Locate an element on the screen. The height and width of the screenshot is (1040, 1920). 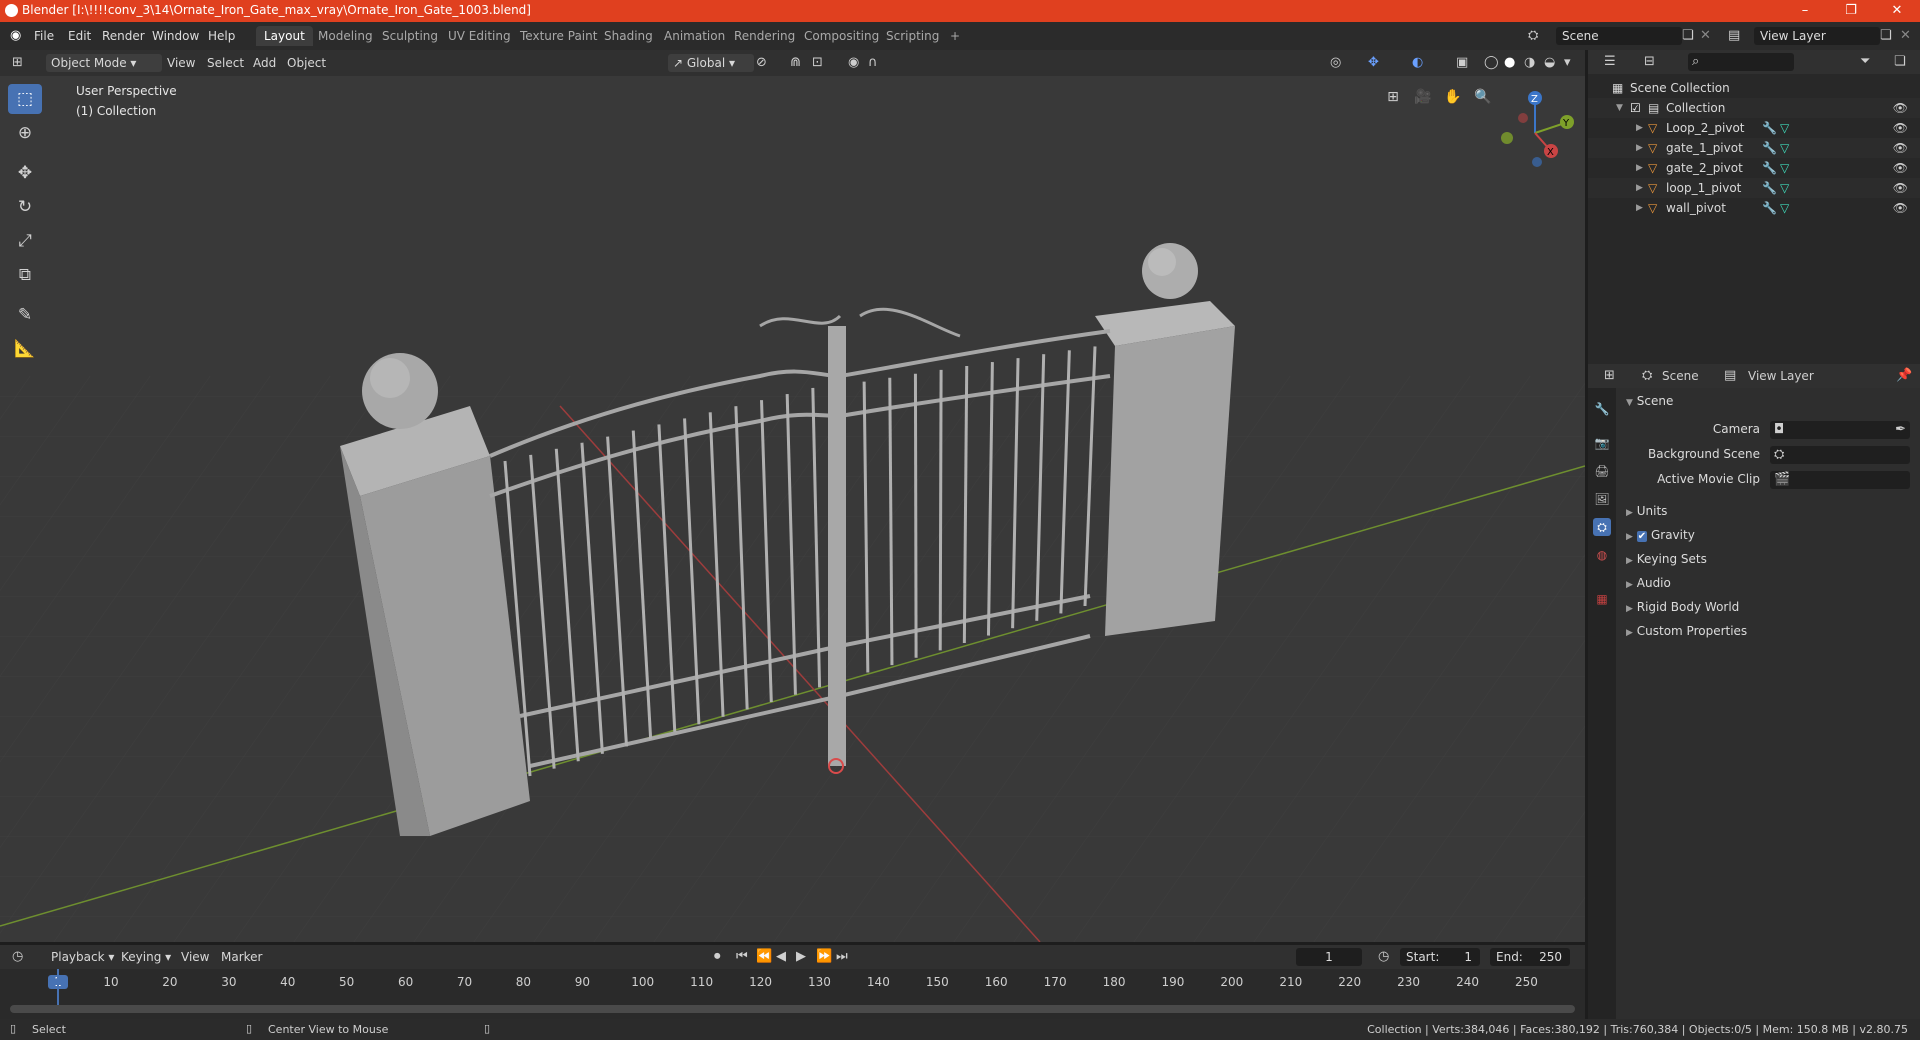
gravity-section: ▶ ✔ Gravity is located at coordinates (1660, 535).